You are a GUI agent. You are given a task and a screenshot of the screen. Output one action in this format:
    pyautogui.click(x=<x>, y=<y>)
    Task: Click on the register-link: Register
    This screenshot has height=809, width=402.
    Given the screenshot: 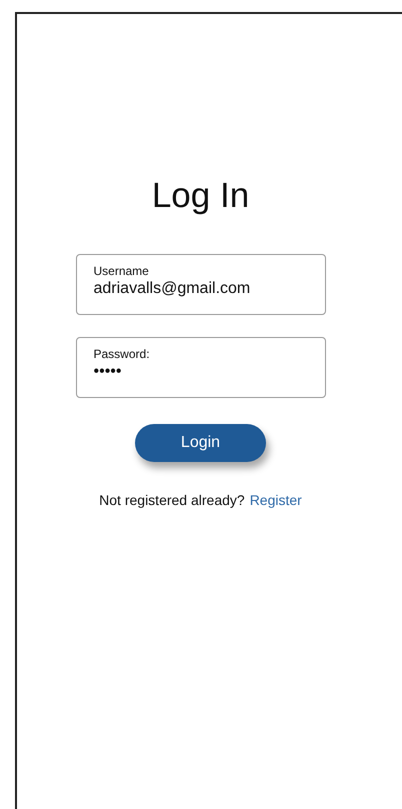 What is the action you would take?
    pyautogui.click(x=276, y=500)
    